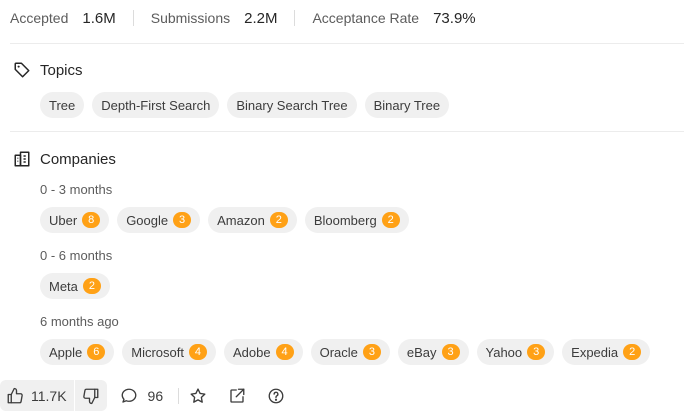  I want to click on company-tag: Expedia 2, so click(606, 352).